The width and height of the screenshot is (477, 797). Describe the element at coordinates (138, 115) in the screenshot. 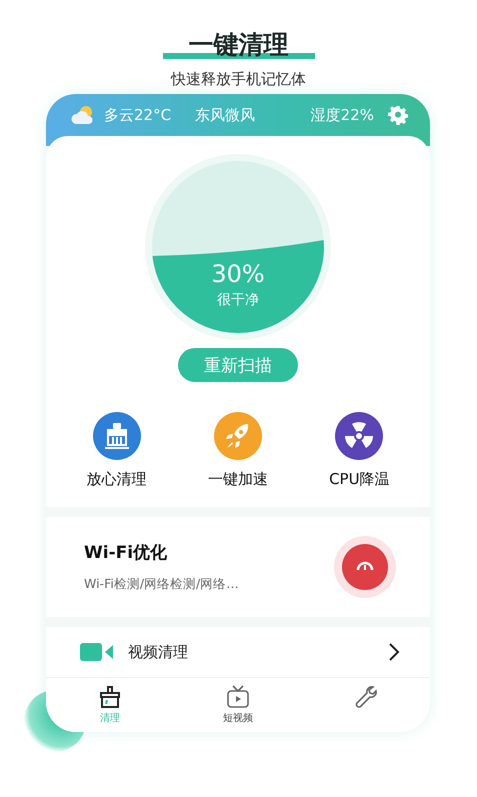

I see `weather-condition: 多云22°C` at that location.